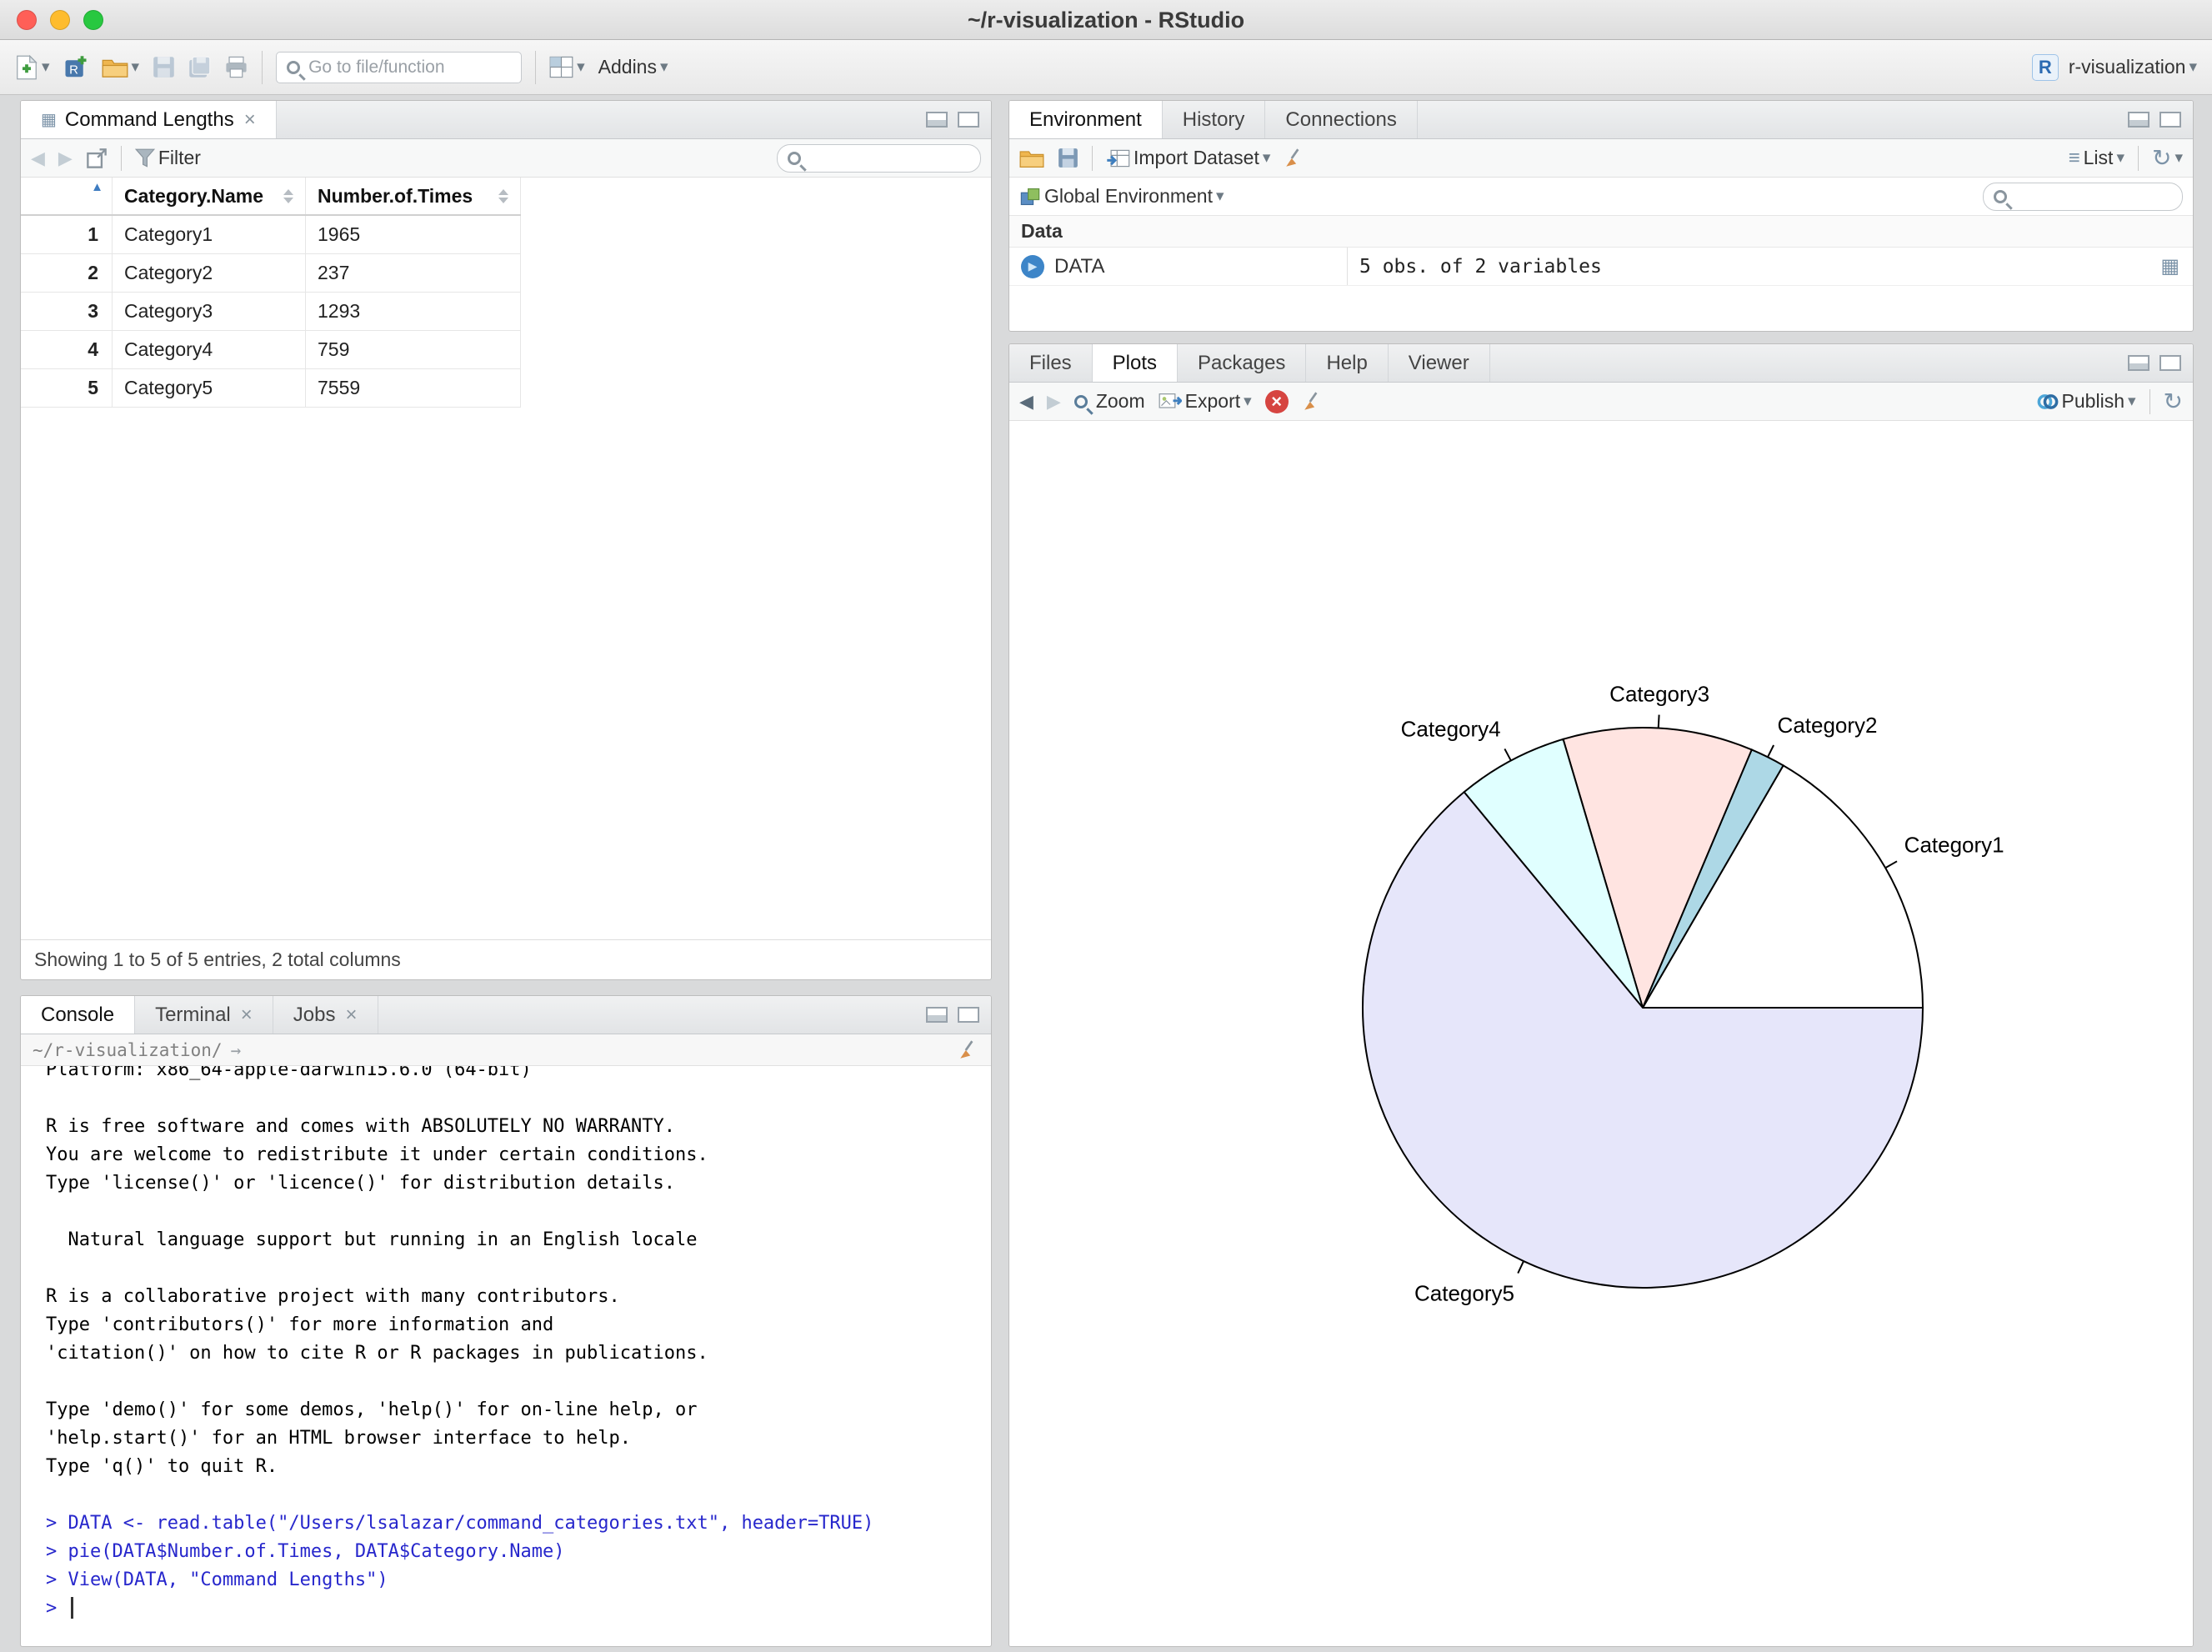 This screenshot has width=2212, height=1652. I want to click on export-menu: Export ▾, so click(1205, 401).